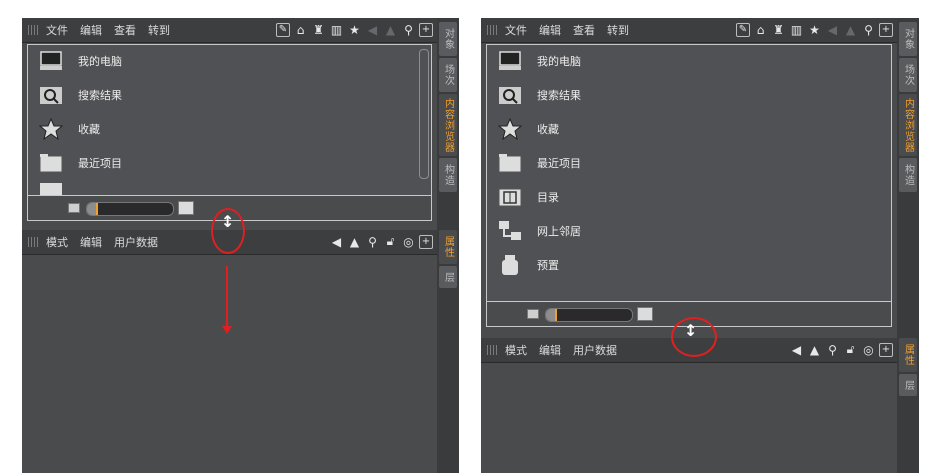 This screenshot has width=939, height=473. Describe the element at coordinates (548, 197) in the screenshot. I see `list-item-label: 目录` at that location.